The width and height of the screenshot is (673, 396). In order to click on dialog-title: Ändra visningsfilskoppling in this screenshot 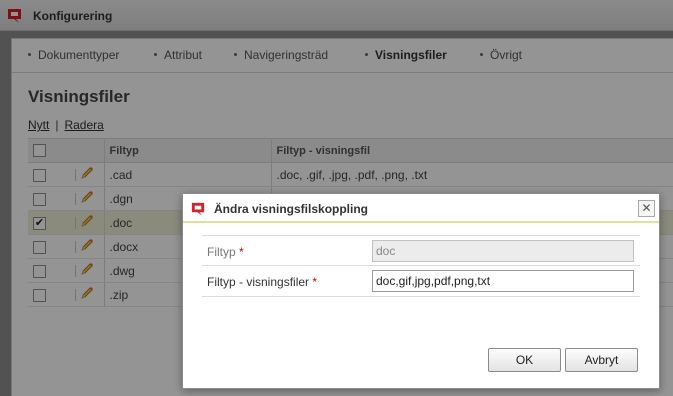, I will do `click(291, 209)`.